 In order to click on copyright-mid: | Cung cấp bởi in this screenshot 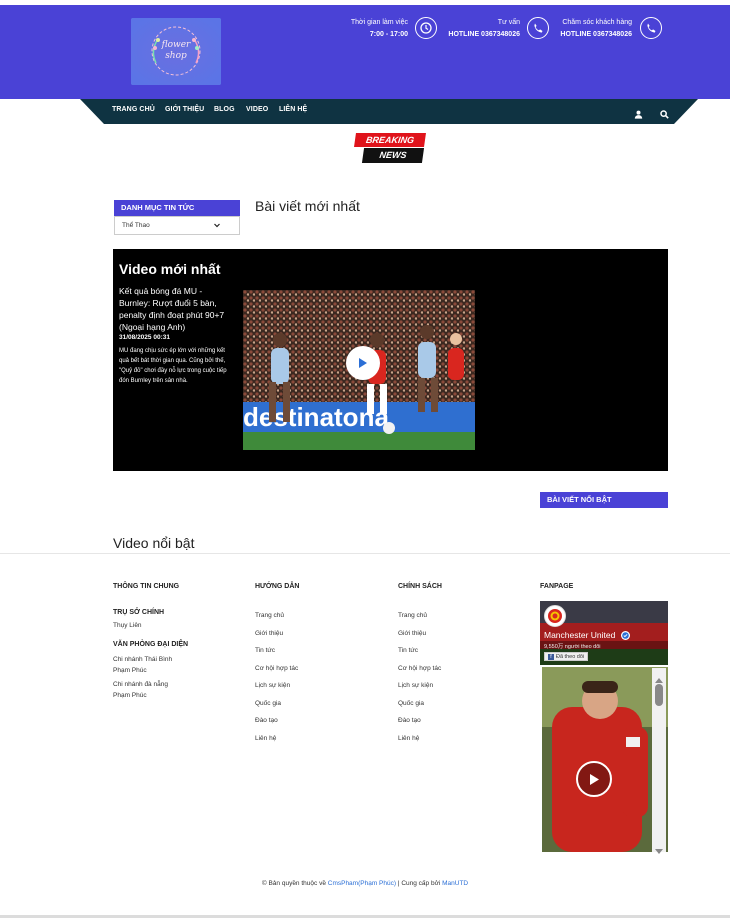, I will do `click(419, 883)`.